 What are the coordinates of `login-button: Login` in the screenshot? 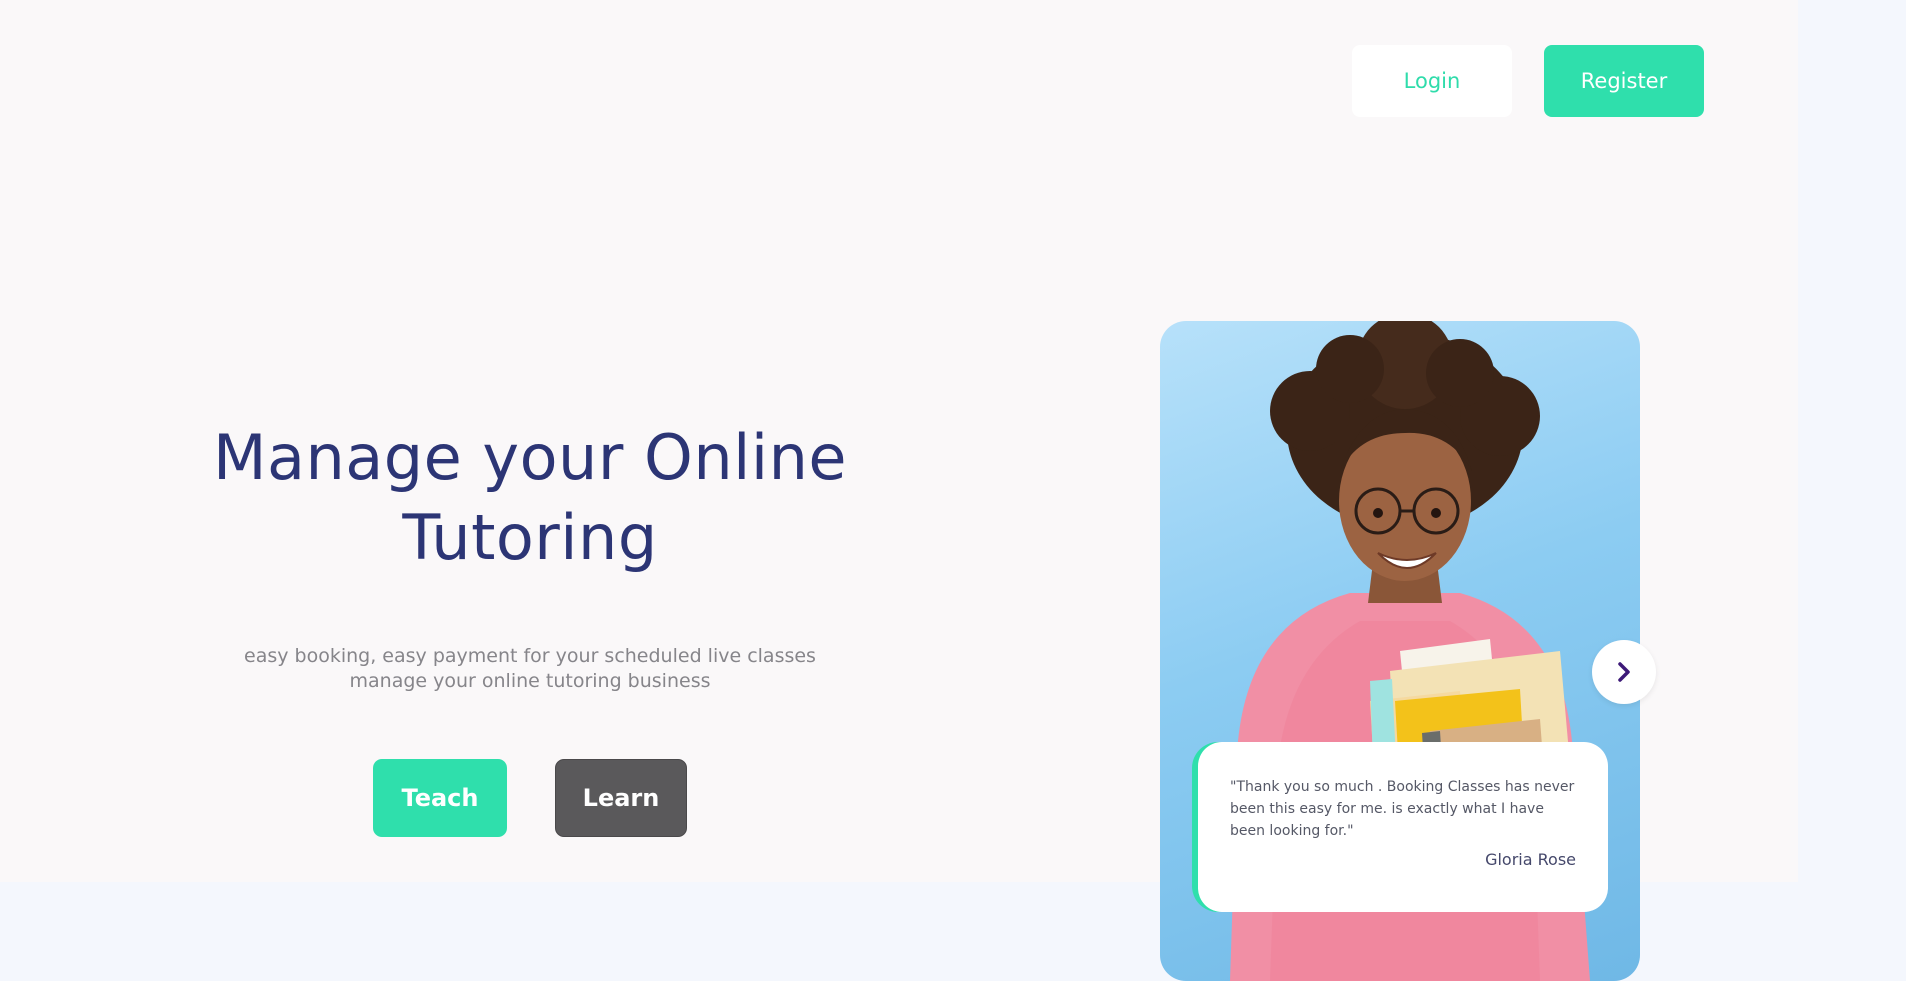 It's located at (1432, 81).